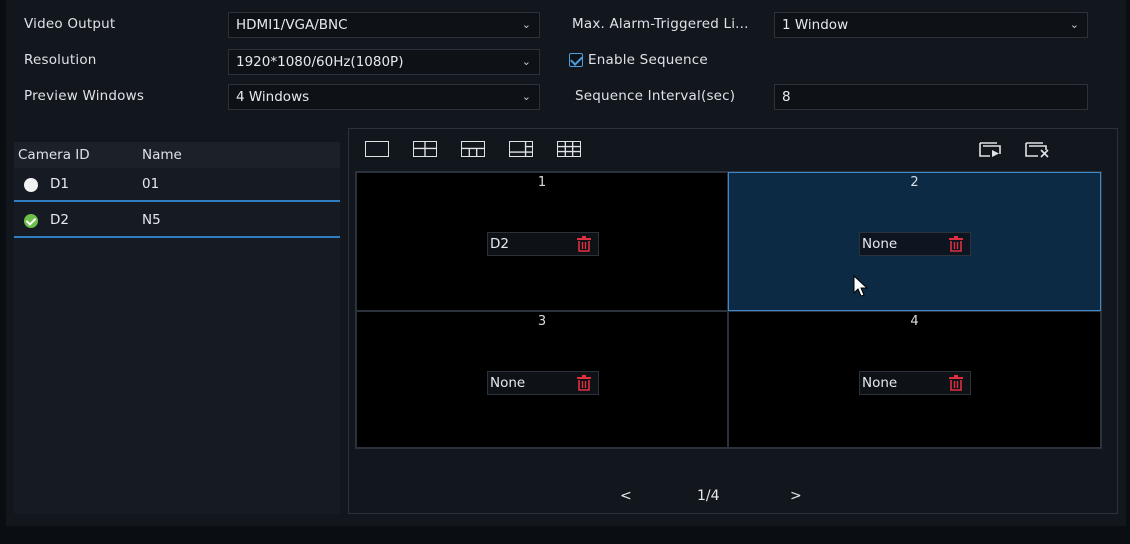 Image resolution: width=1130 pixels, height=544 pixels. I want to click on resolution-select: 1920*1080/60Hz(1080P) ⌄, so click(384, 62).